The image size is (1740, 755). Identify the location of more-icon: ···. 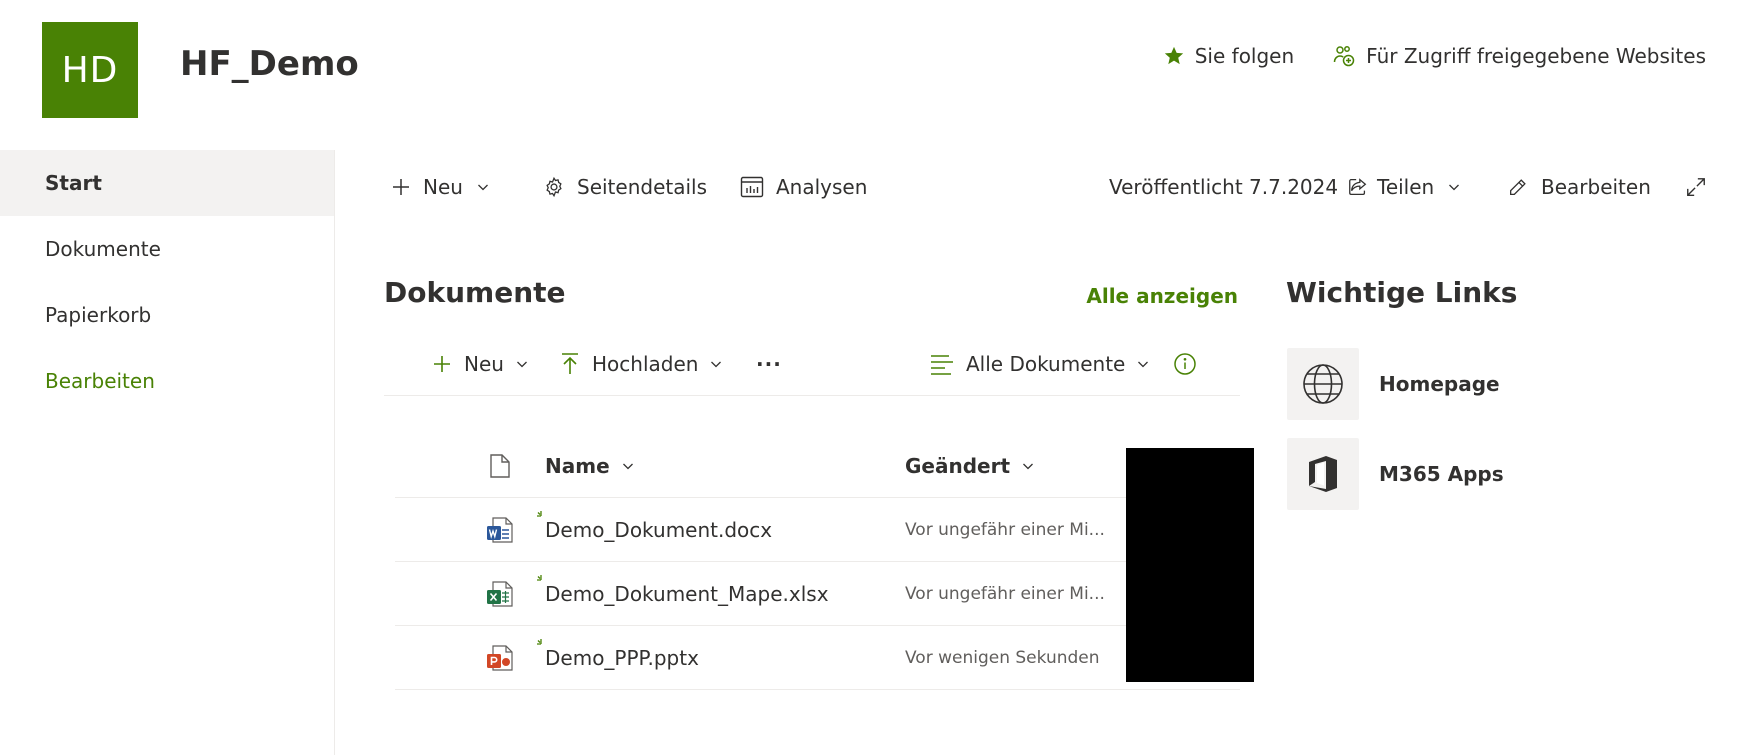
(769, 364).